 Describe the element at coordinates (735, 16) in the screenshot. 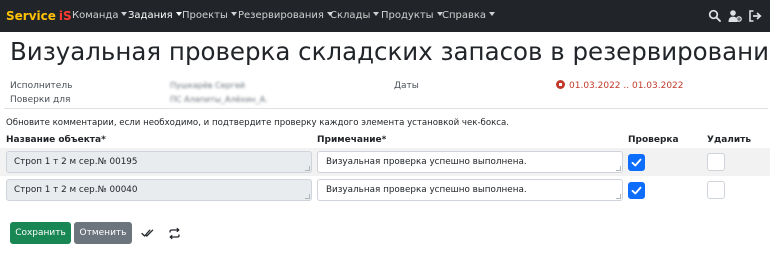

I see `user-settings-icon` at that location.